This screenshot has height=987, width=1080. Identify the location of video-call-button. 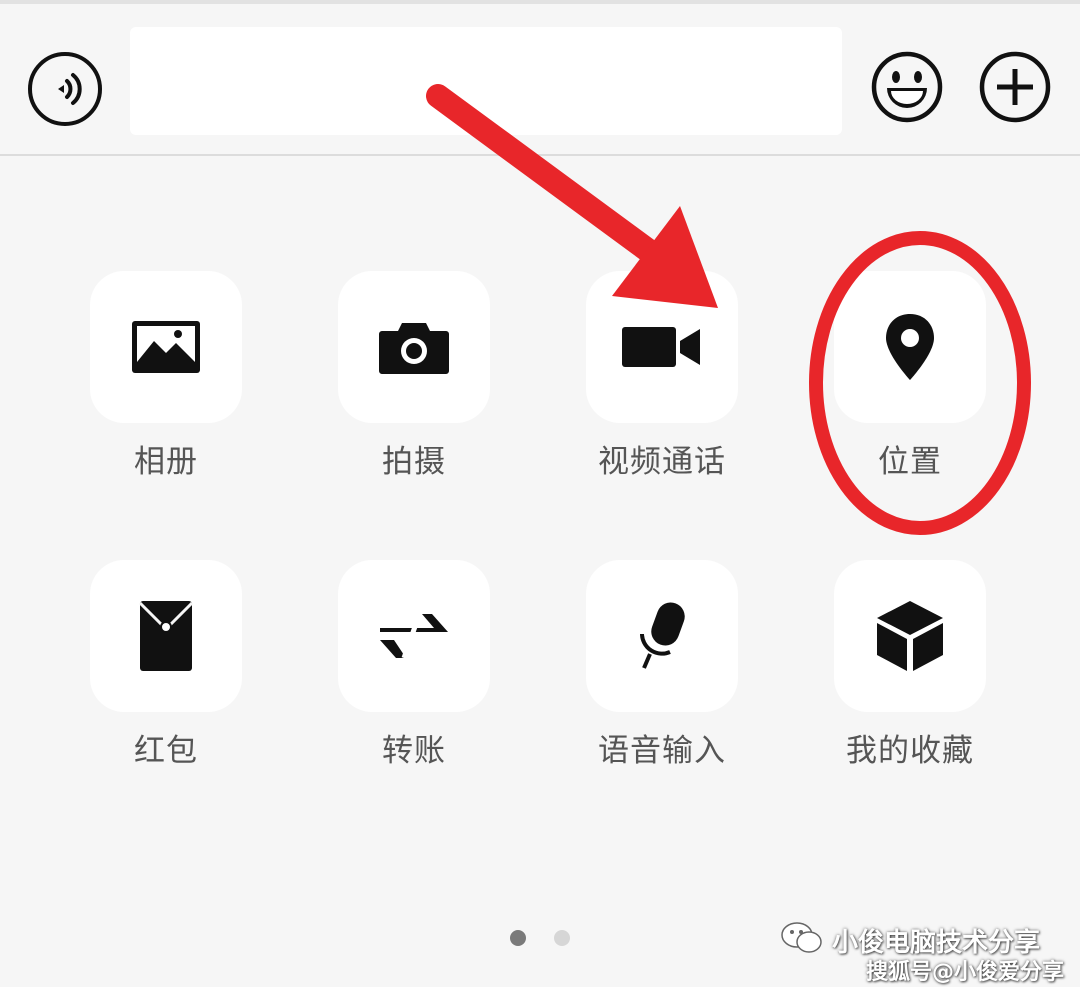
(662, 347).